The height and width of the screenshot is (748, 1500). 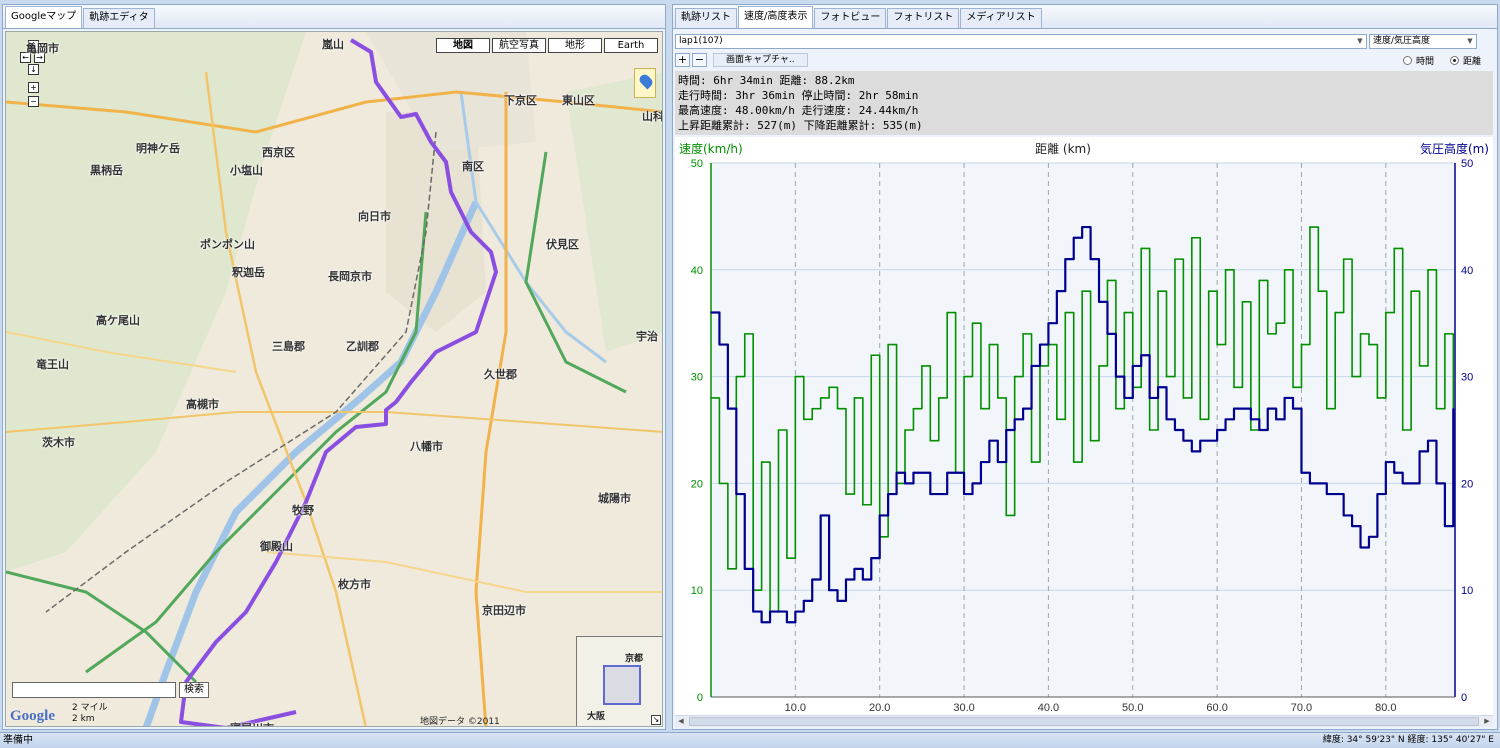 What do you see at coordinates (798, 110) in the screenshot?
I see `stats-speed: 最高速度: 48.00km/h 走行速度: 24.44km/h` at bounding box center [798, 110].